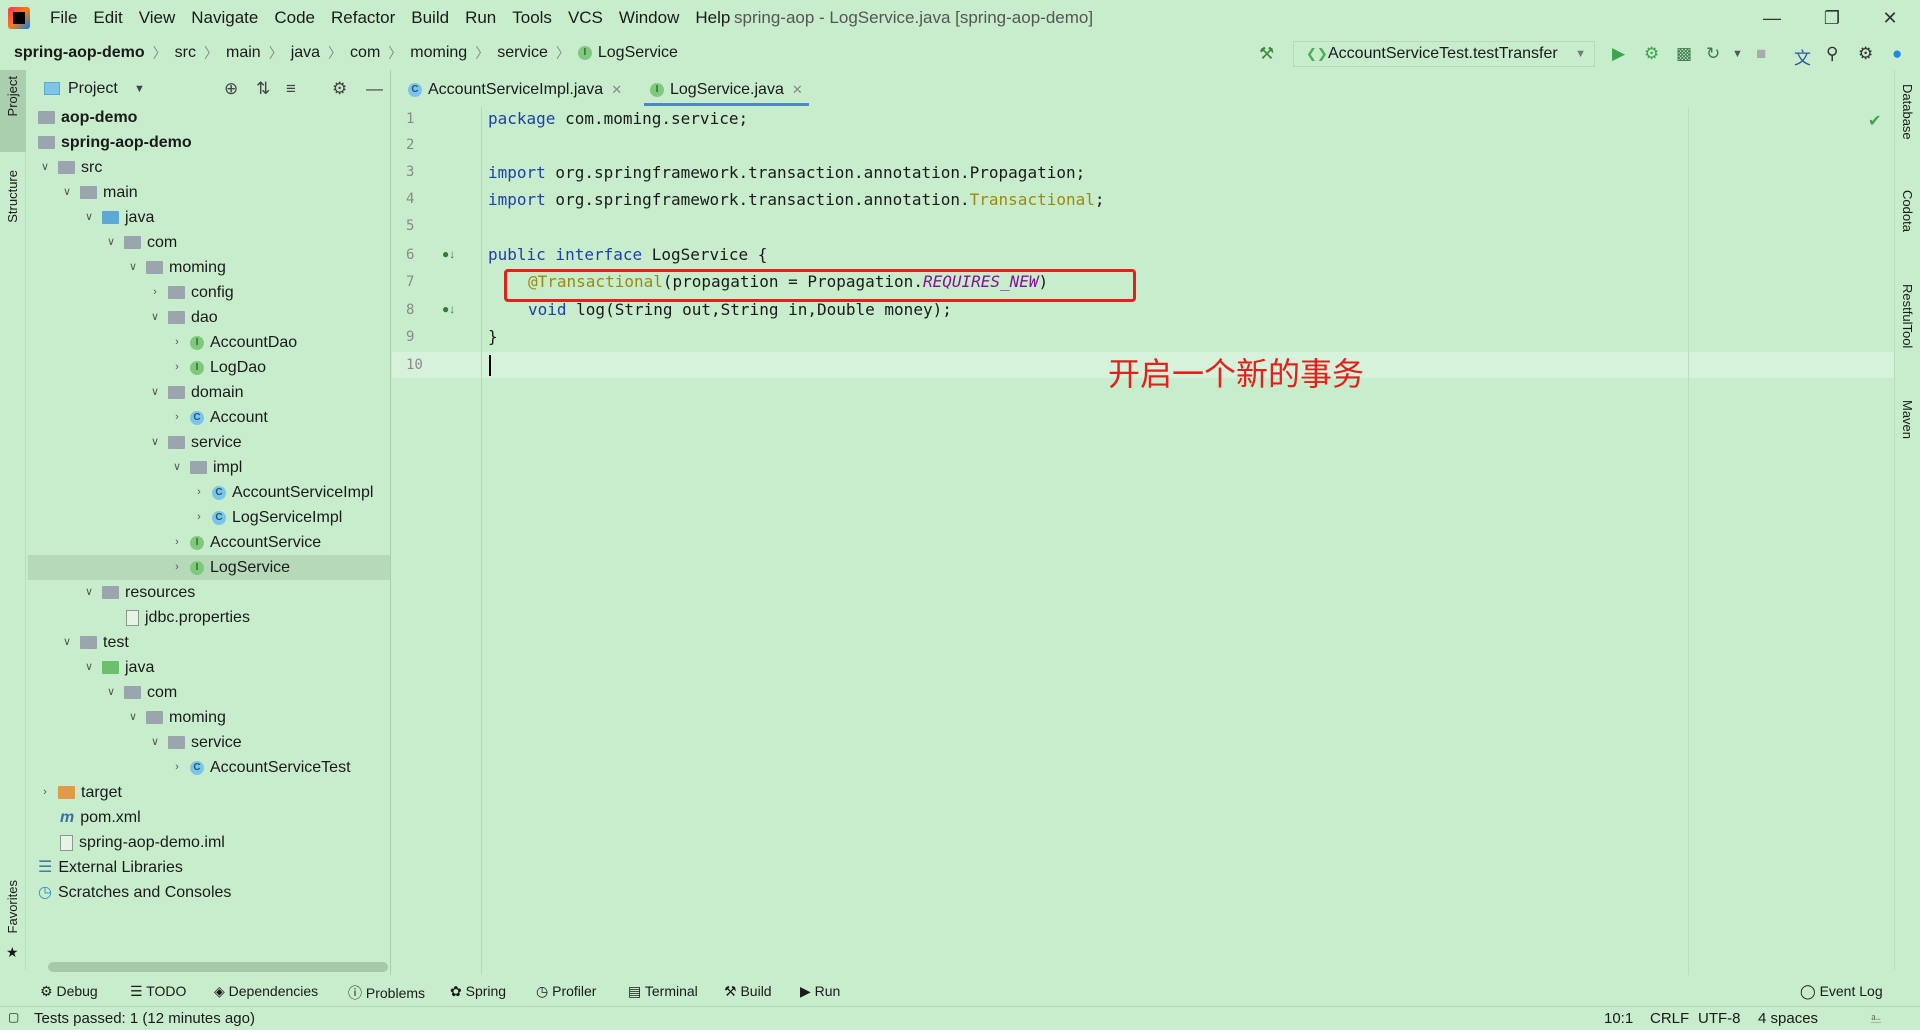 The image size is (1920, 1030). What do you see at coordinates (80, 792) in the screenshot?
I see `tree-node-target: › target` at bounding box center [80, 792].